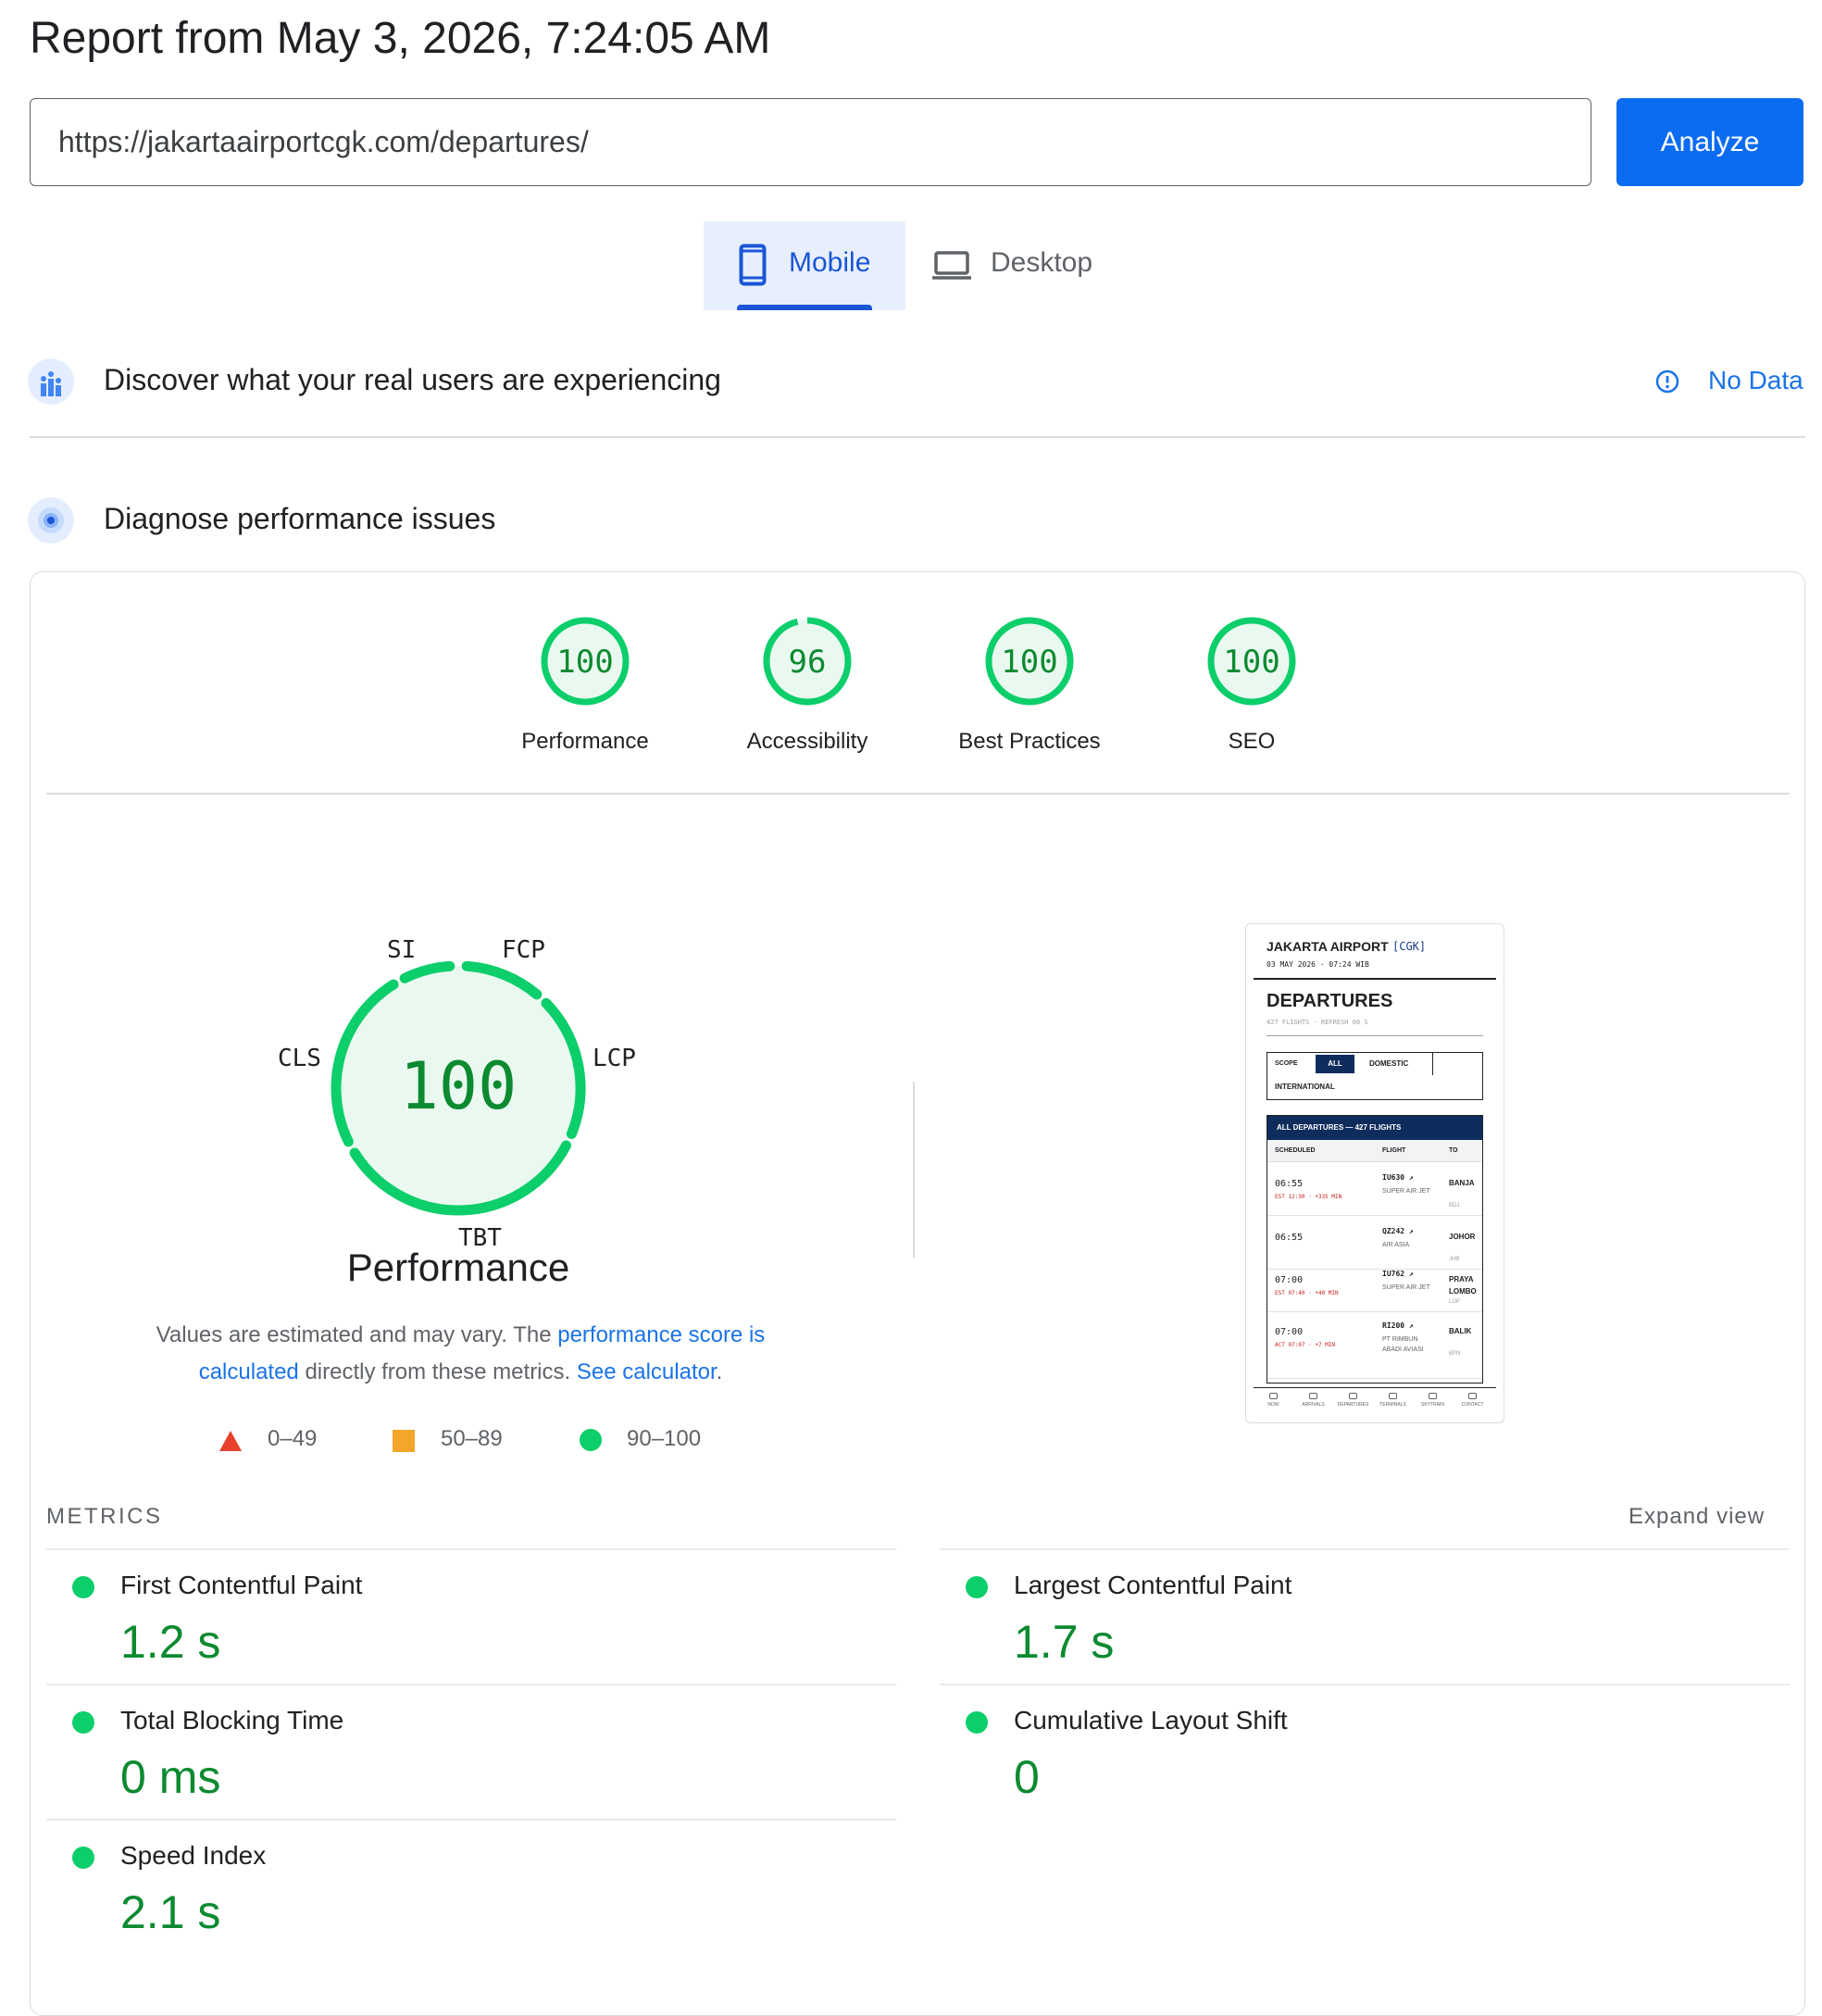 The image size is (1822, 2016). I want to click on thumb-row-est: EST 07:40 · +40 MIN, so click(1307, 1293).